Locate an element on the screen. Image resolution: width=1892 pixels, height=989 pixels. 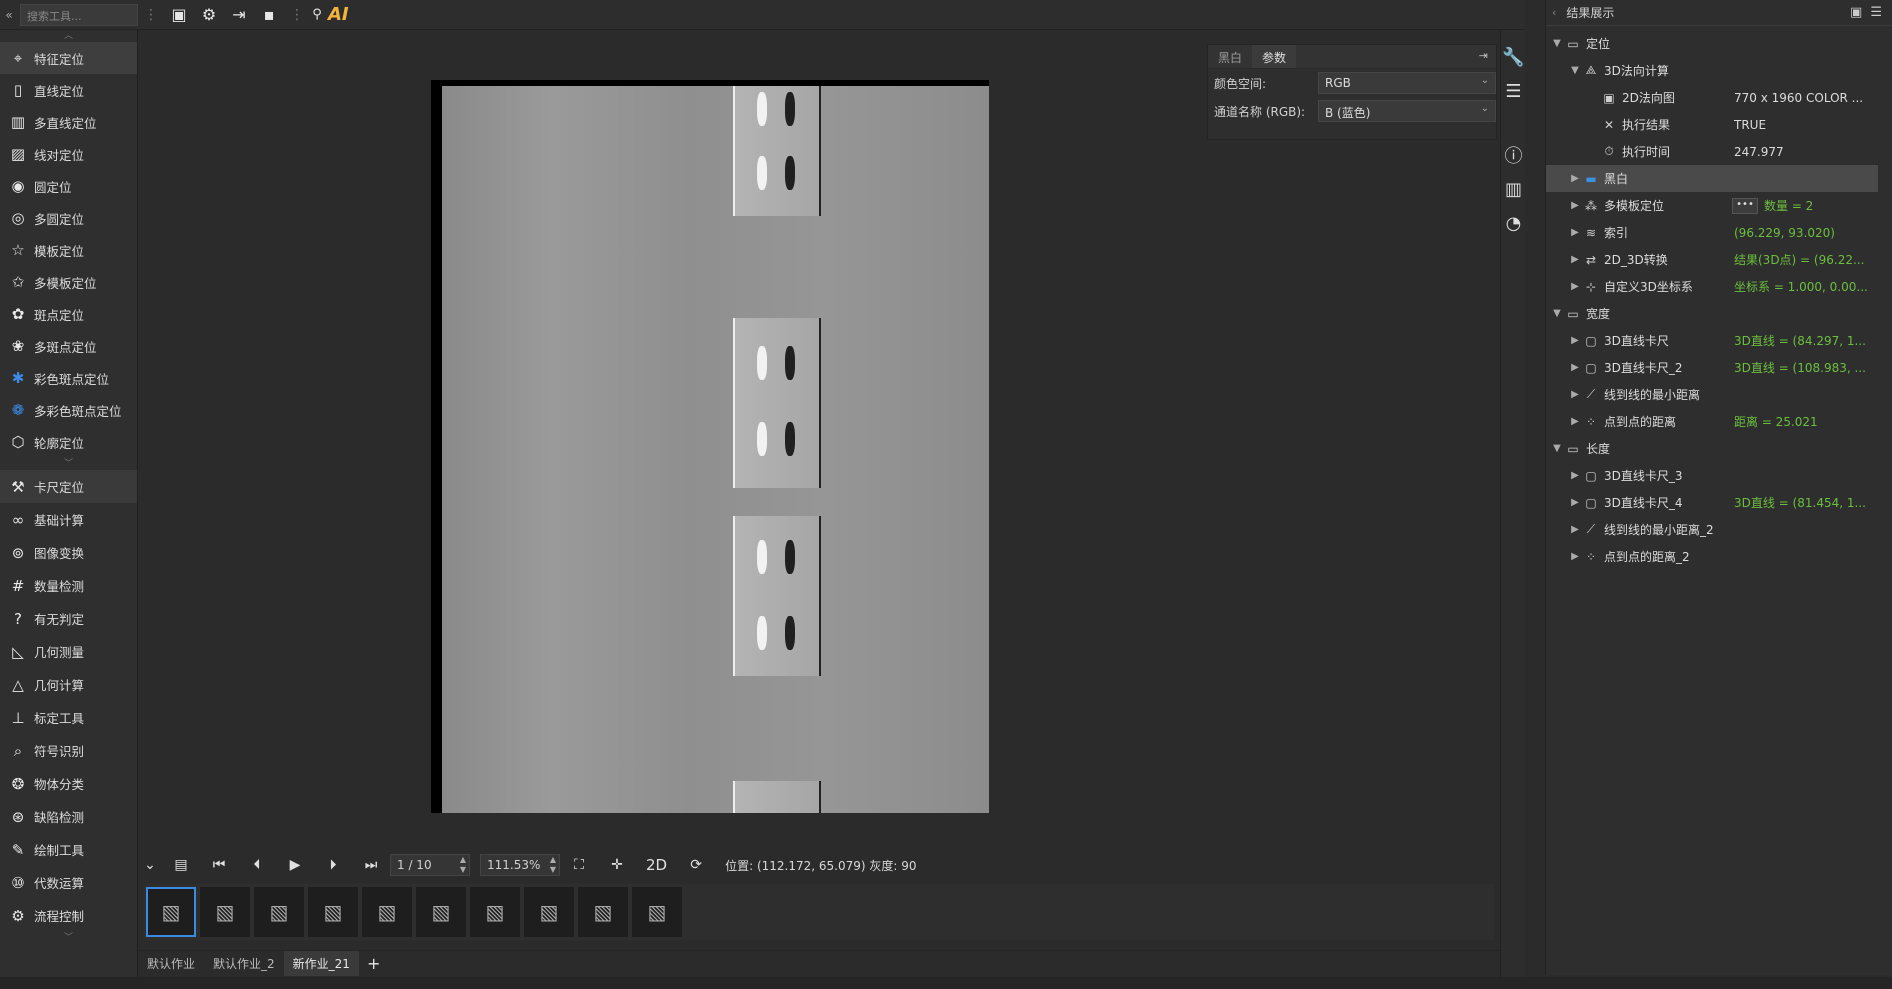
channel-select: B (蓝色) ⌄ is located at coordinates (1407, 111).